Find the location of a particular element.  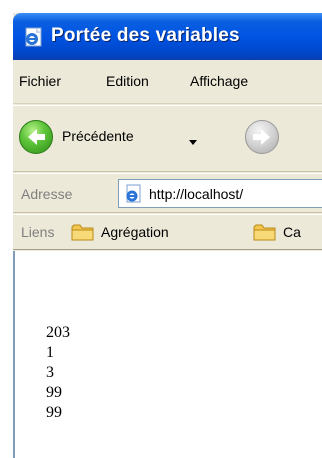

menu-bar: Fichier Edition Affichage is located at coordinates (167, 82).